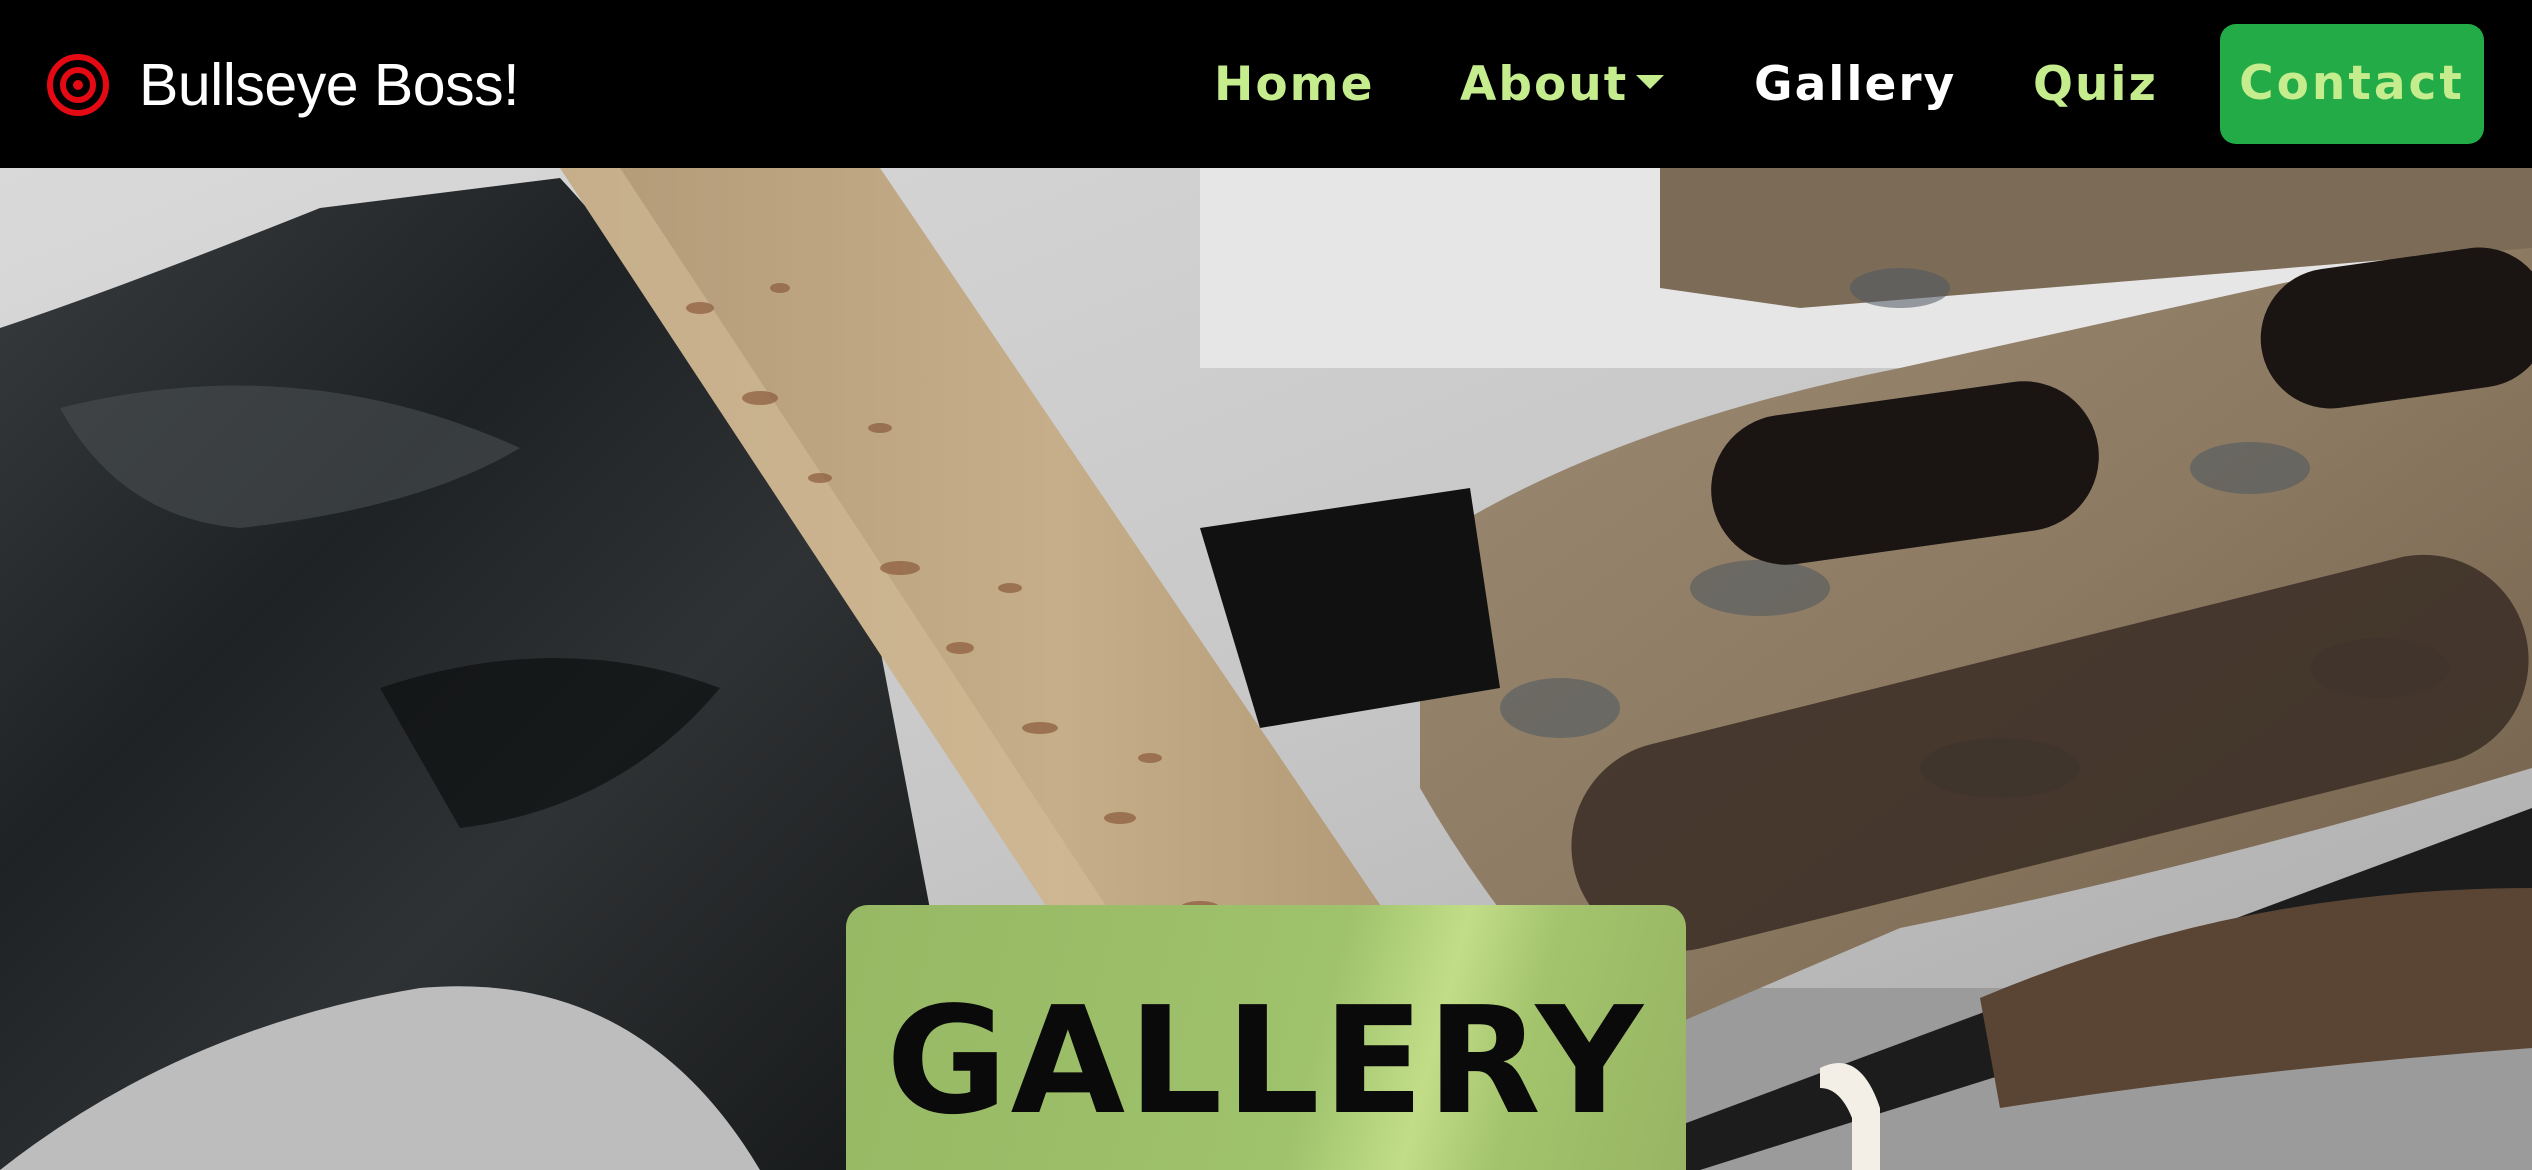 The width and height of the screenshot is (2532, 1170). Describe the element at coordinates (329, 84) in the screenshot. I see `brand-name: Bullseye Boss!` at that location.